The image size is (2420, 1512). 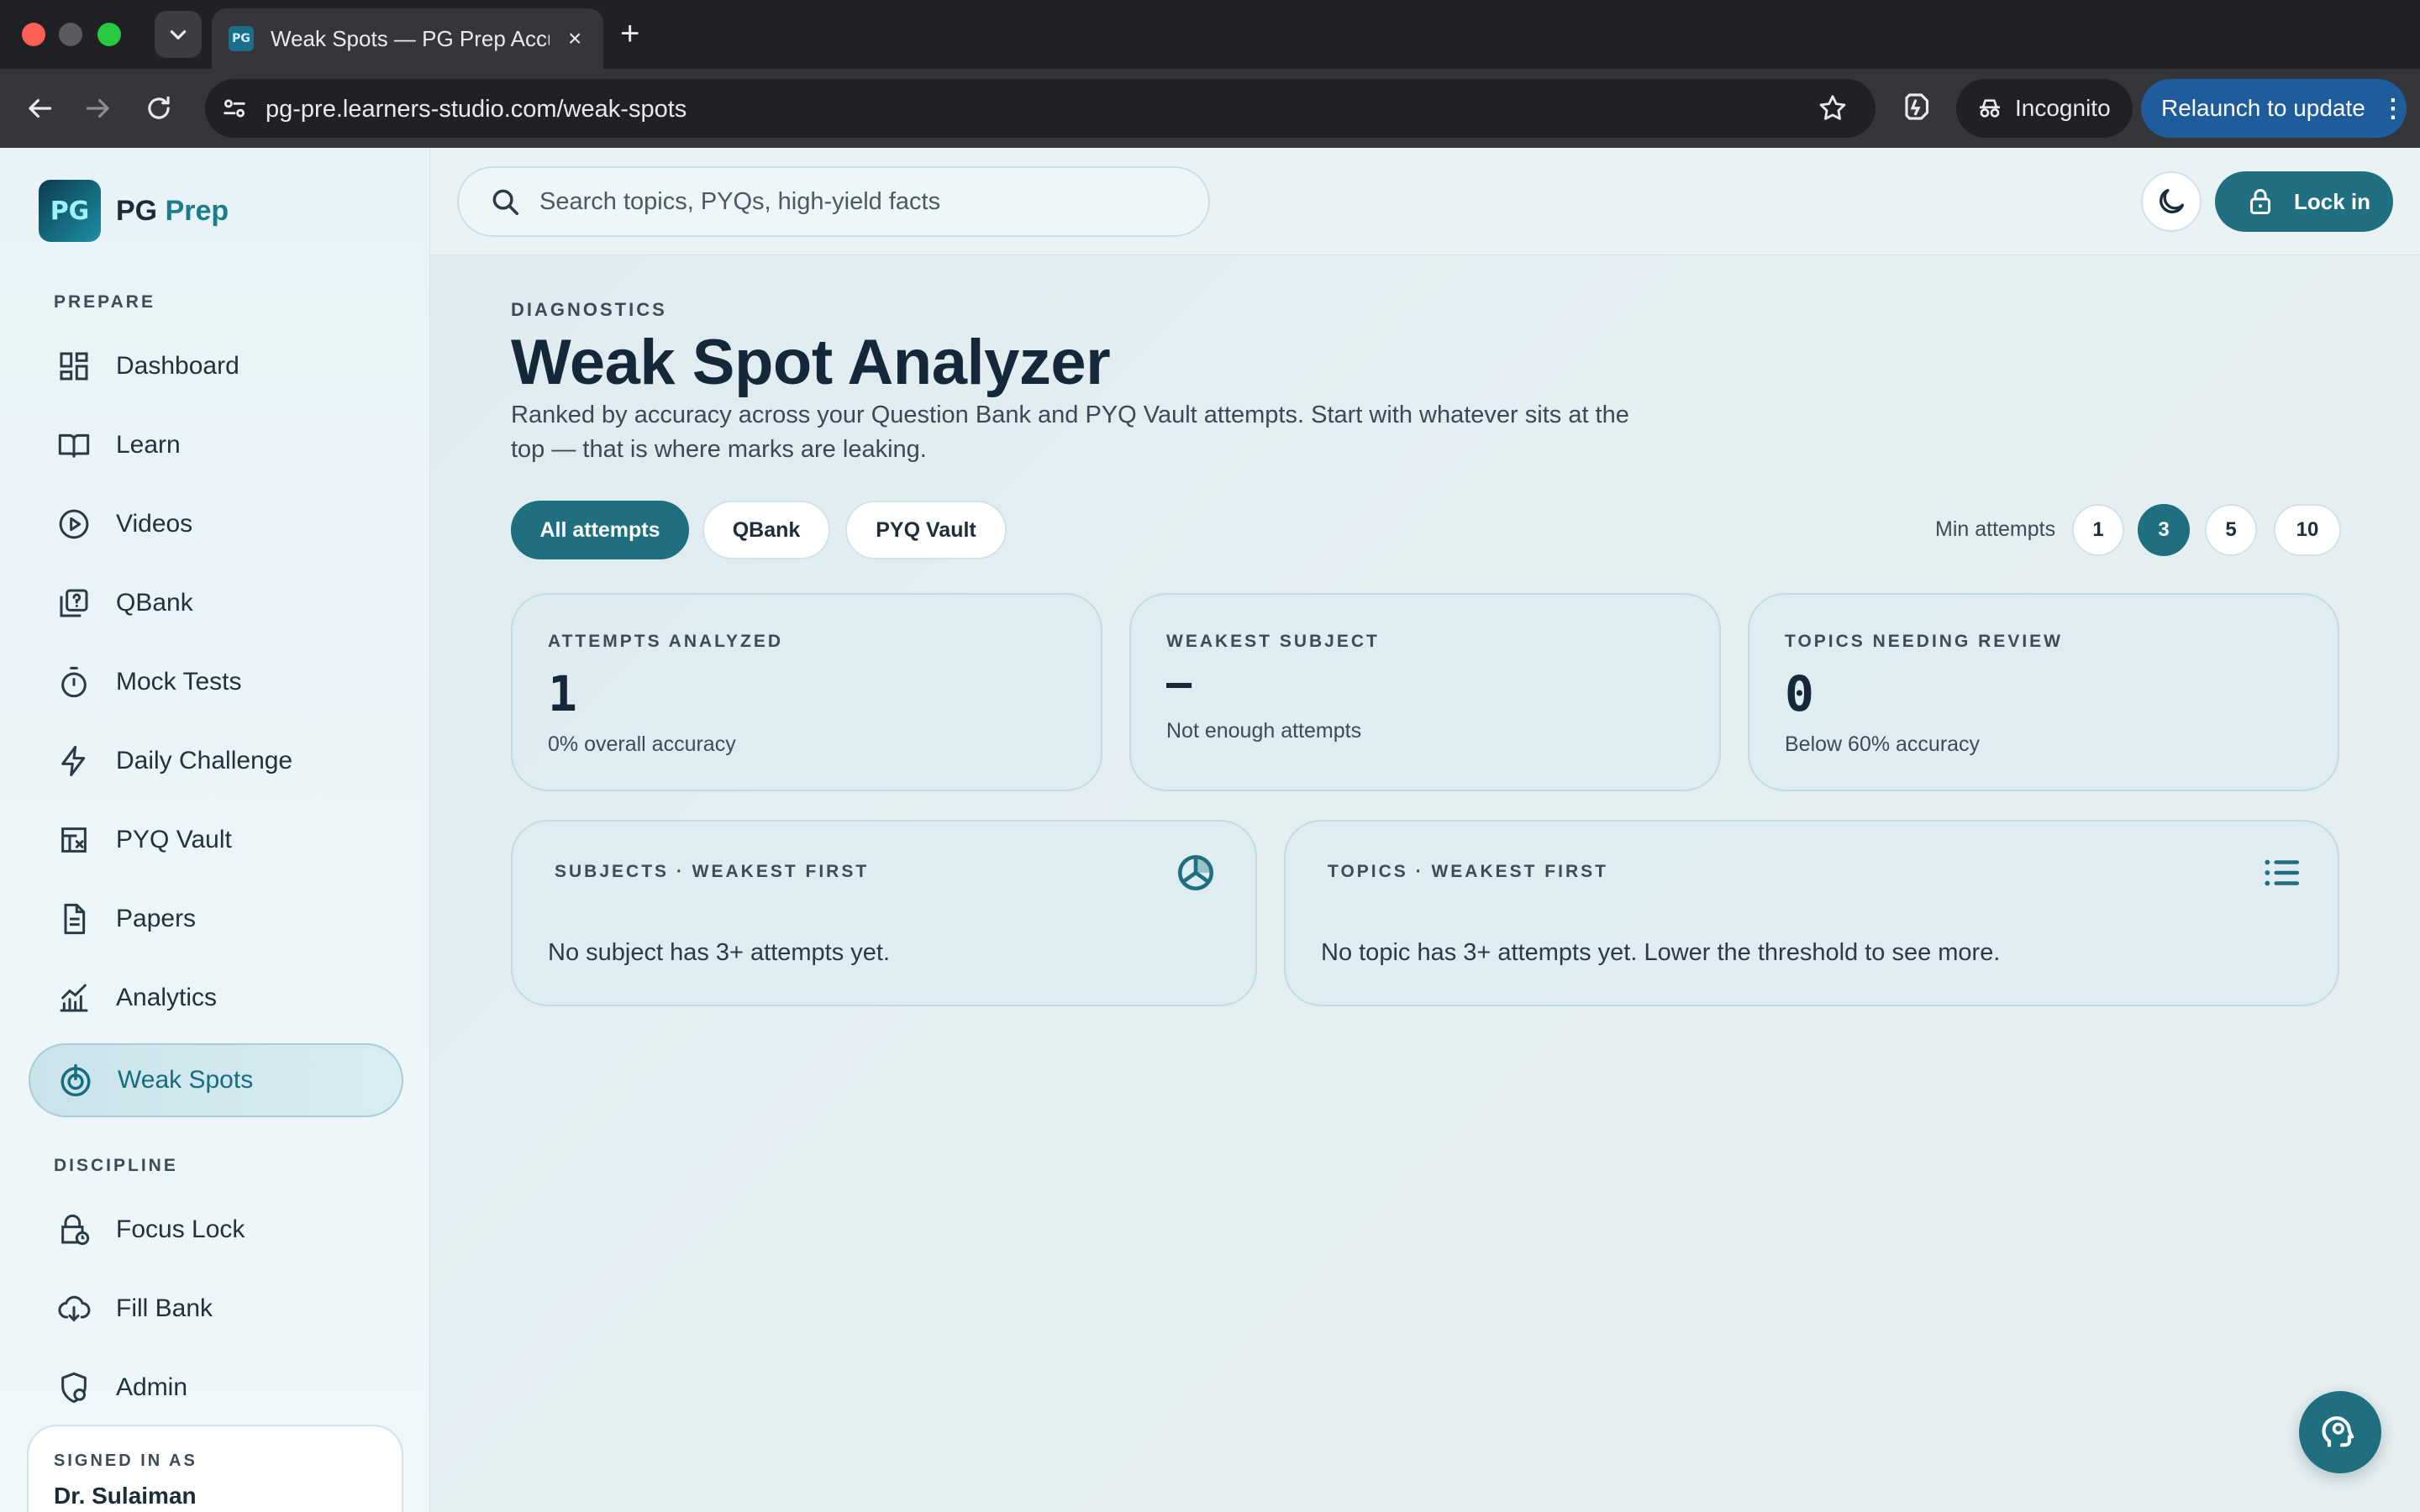 I want to click on signed-in-label: SIGNED IN AS, so click(x=125, y=1461).